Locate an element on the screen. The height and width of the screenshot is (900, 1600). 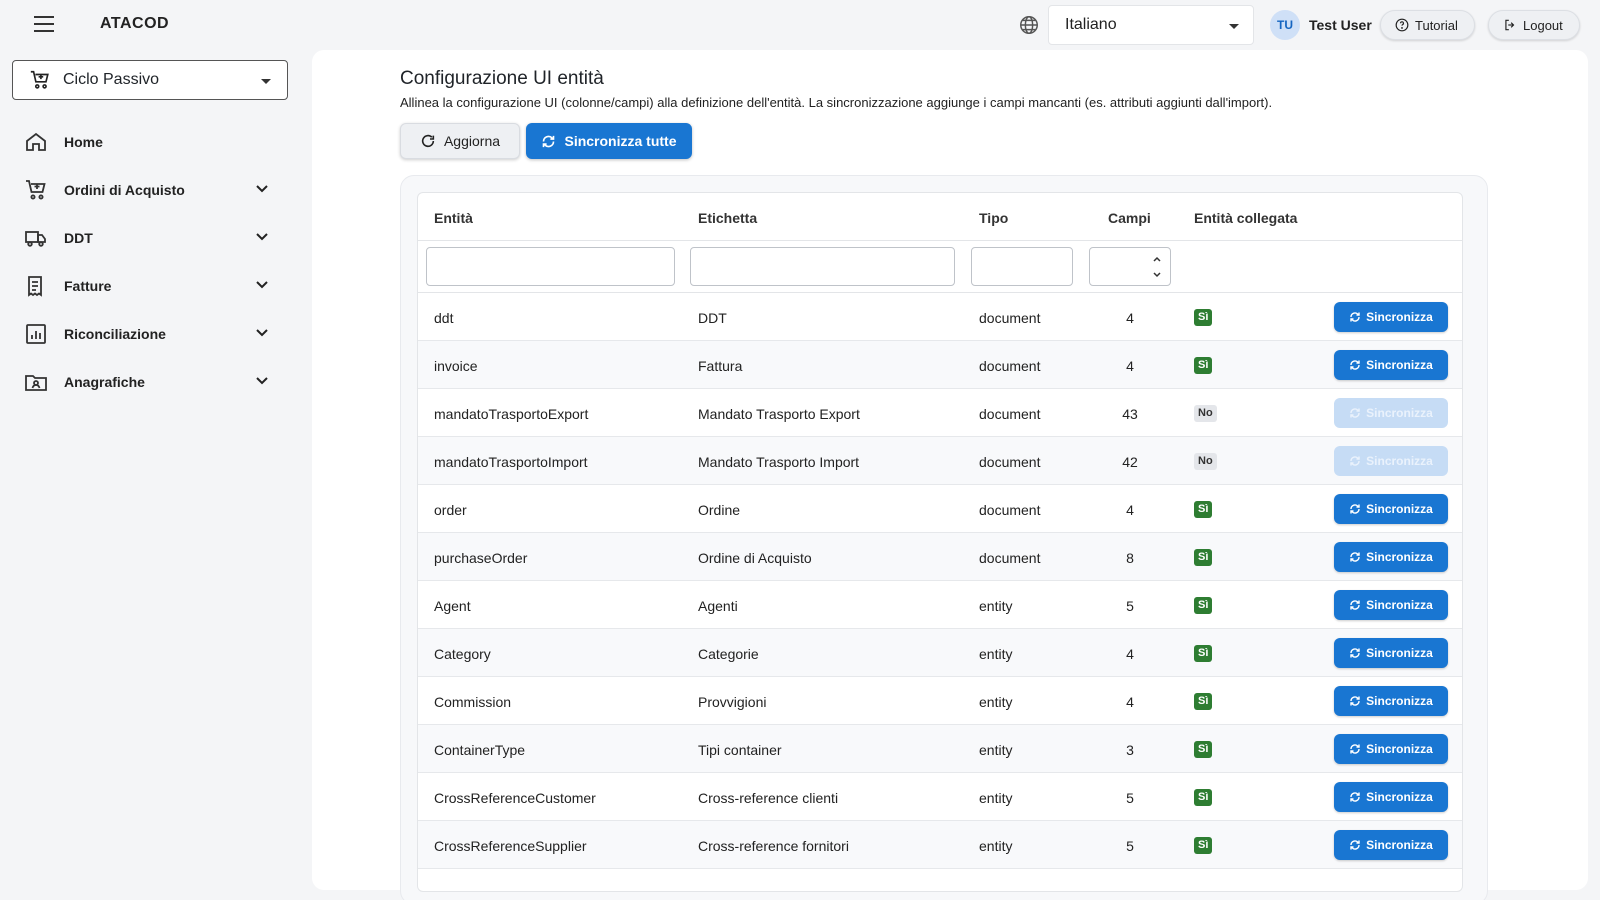
sidebar-item-fatture: Fatture is located at coordinates (150, 286).